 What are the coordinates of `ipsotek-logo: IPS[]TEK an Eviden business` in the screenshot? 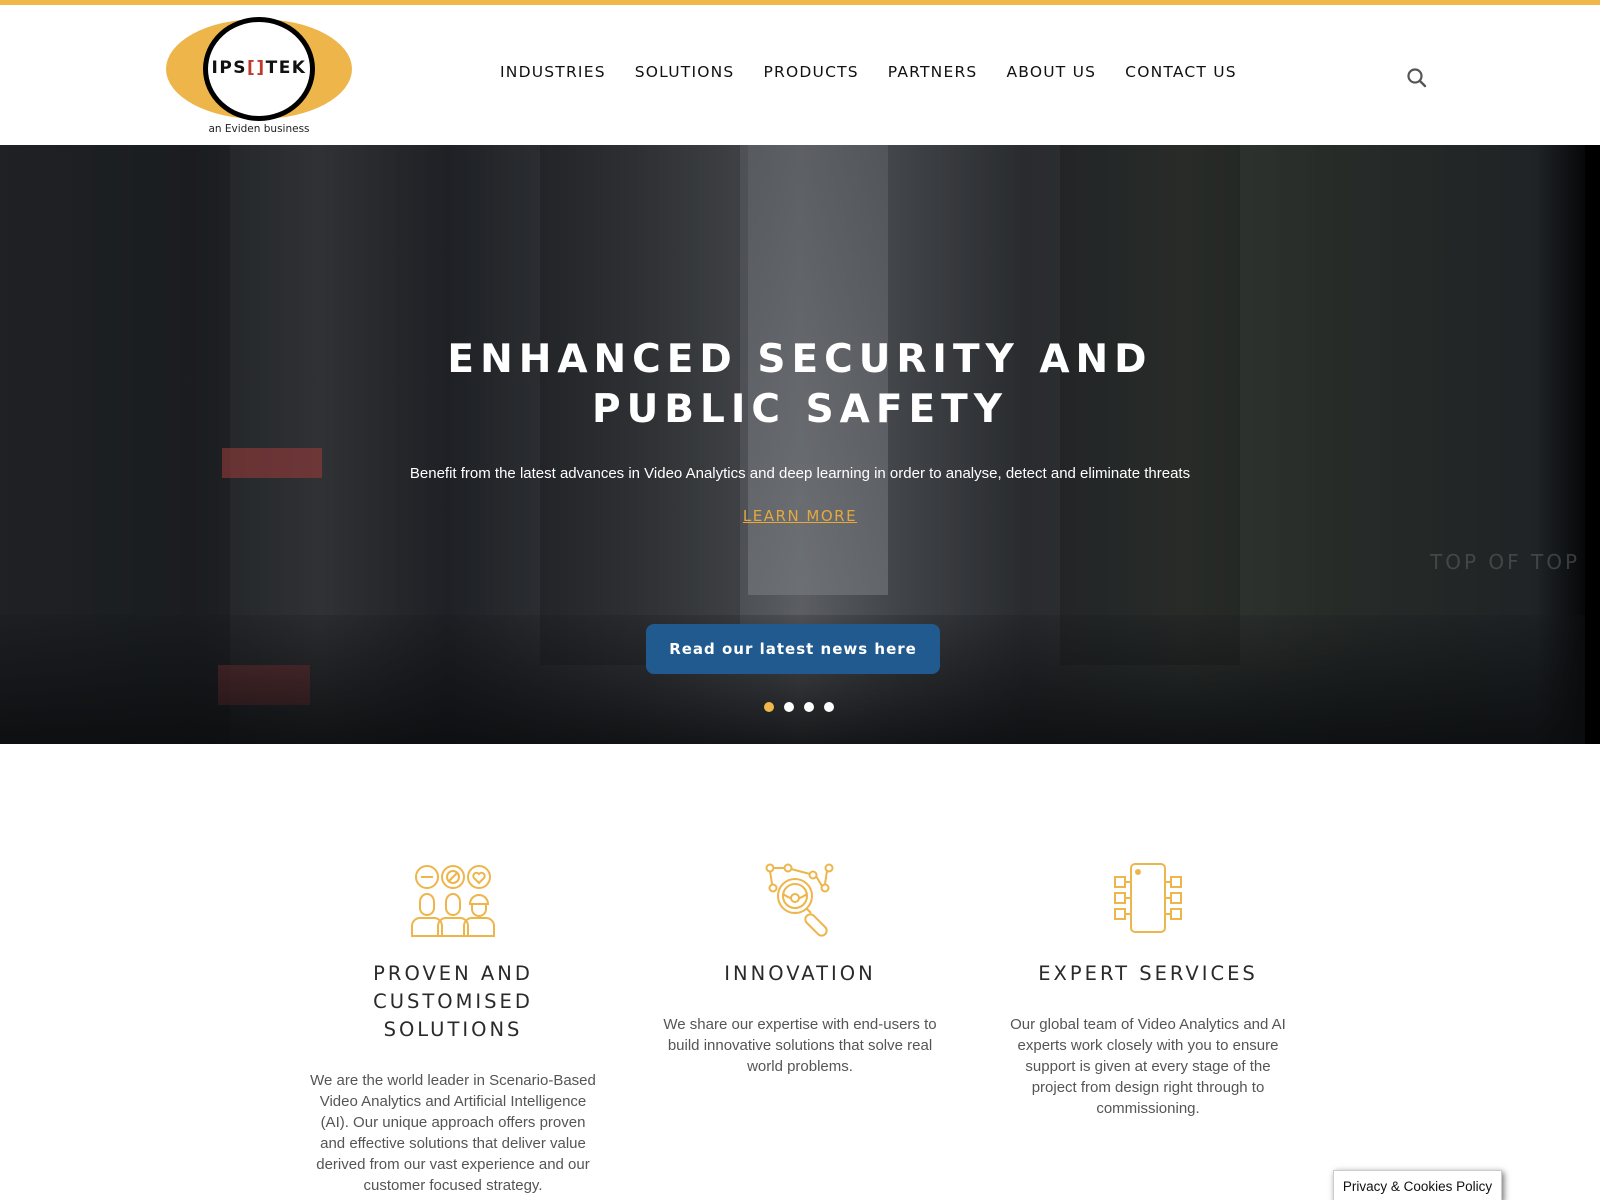 It's located at (260, 75).